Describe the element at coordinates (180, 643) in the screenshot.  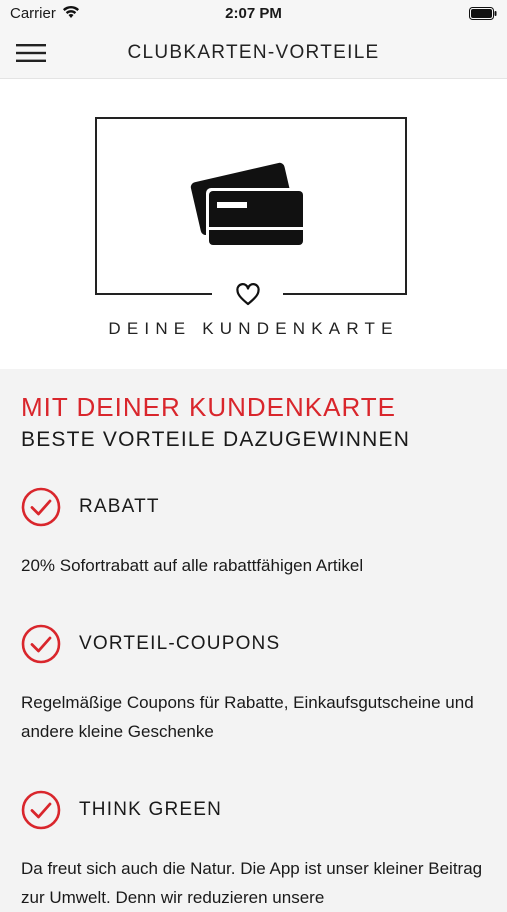
I see `feature-title-coupons: VORTEIL-COUPONS` at that location.